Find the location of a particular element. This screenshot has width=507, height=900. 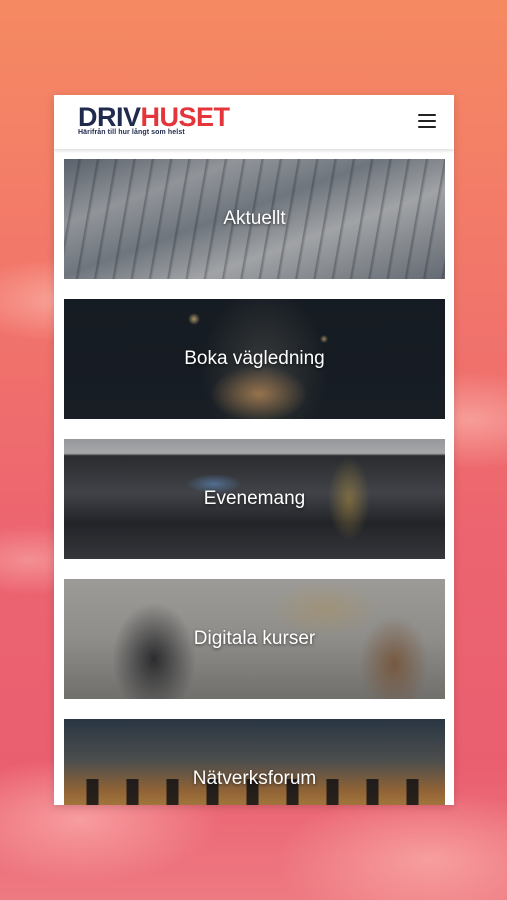

tile-label: Boka vägledning is located at coordinates (254, 358).